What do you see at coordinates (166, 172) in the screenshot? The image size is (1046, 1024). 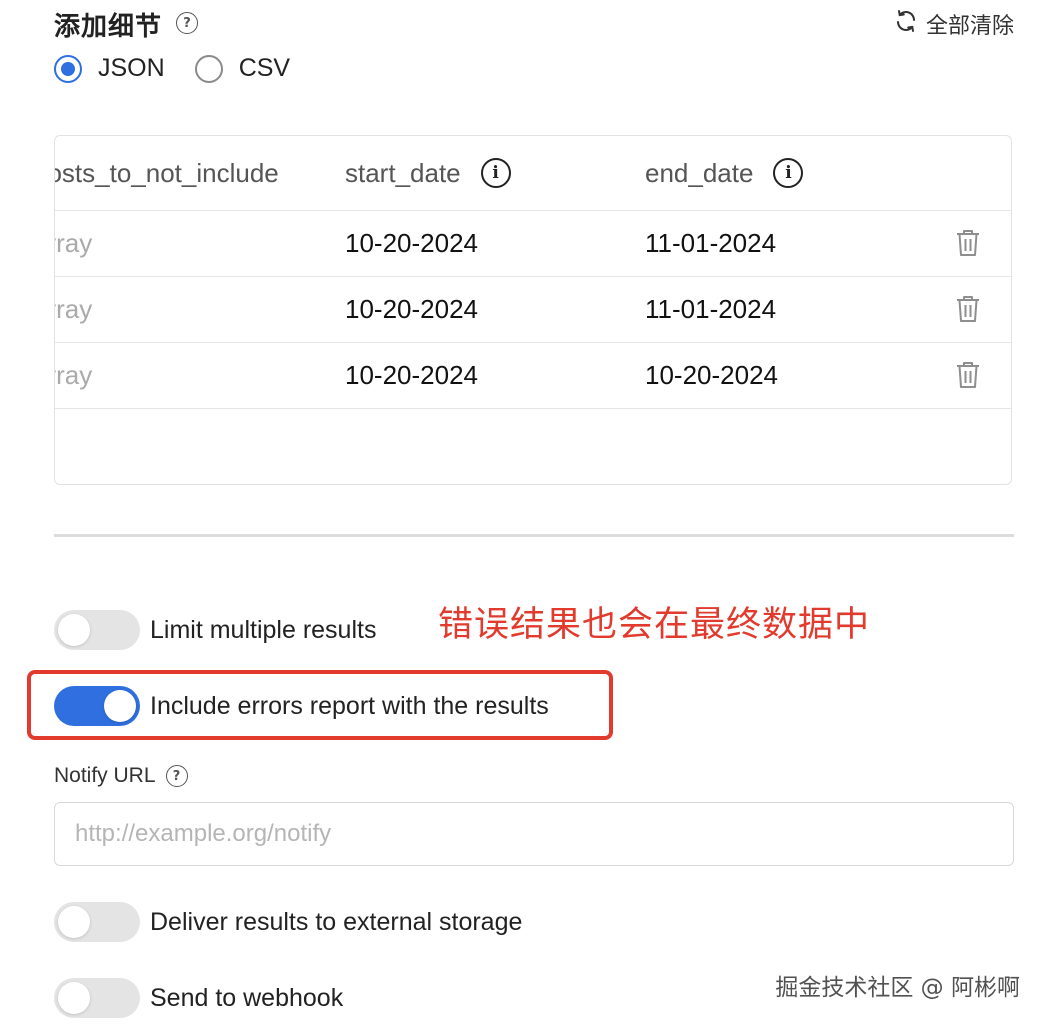 I see `column-header-posts-to-not-include: posts_to_not_include` at bounding box center [166, 172].